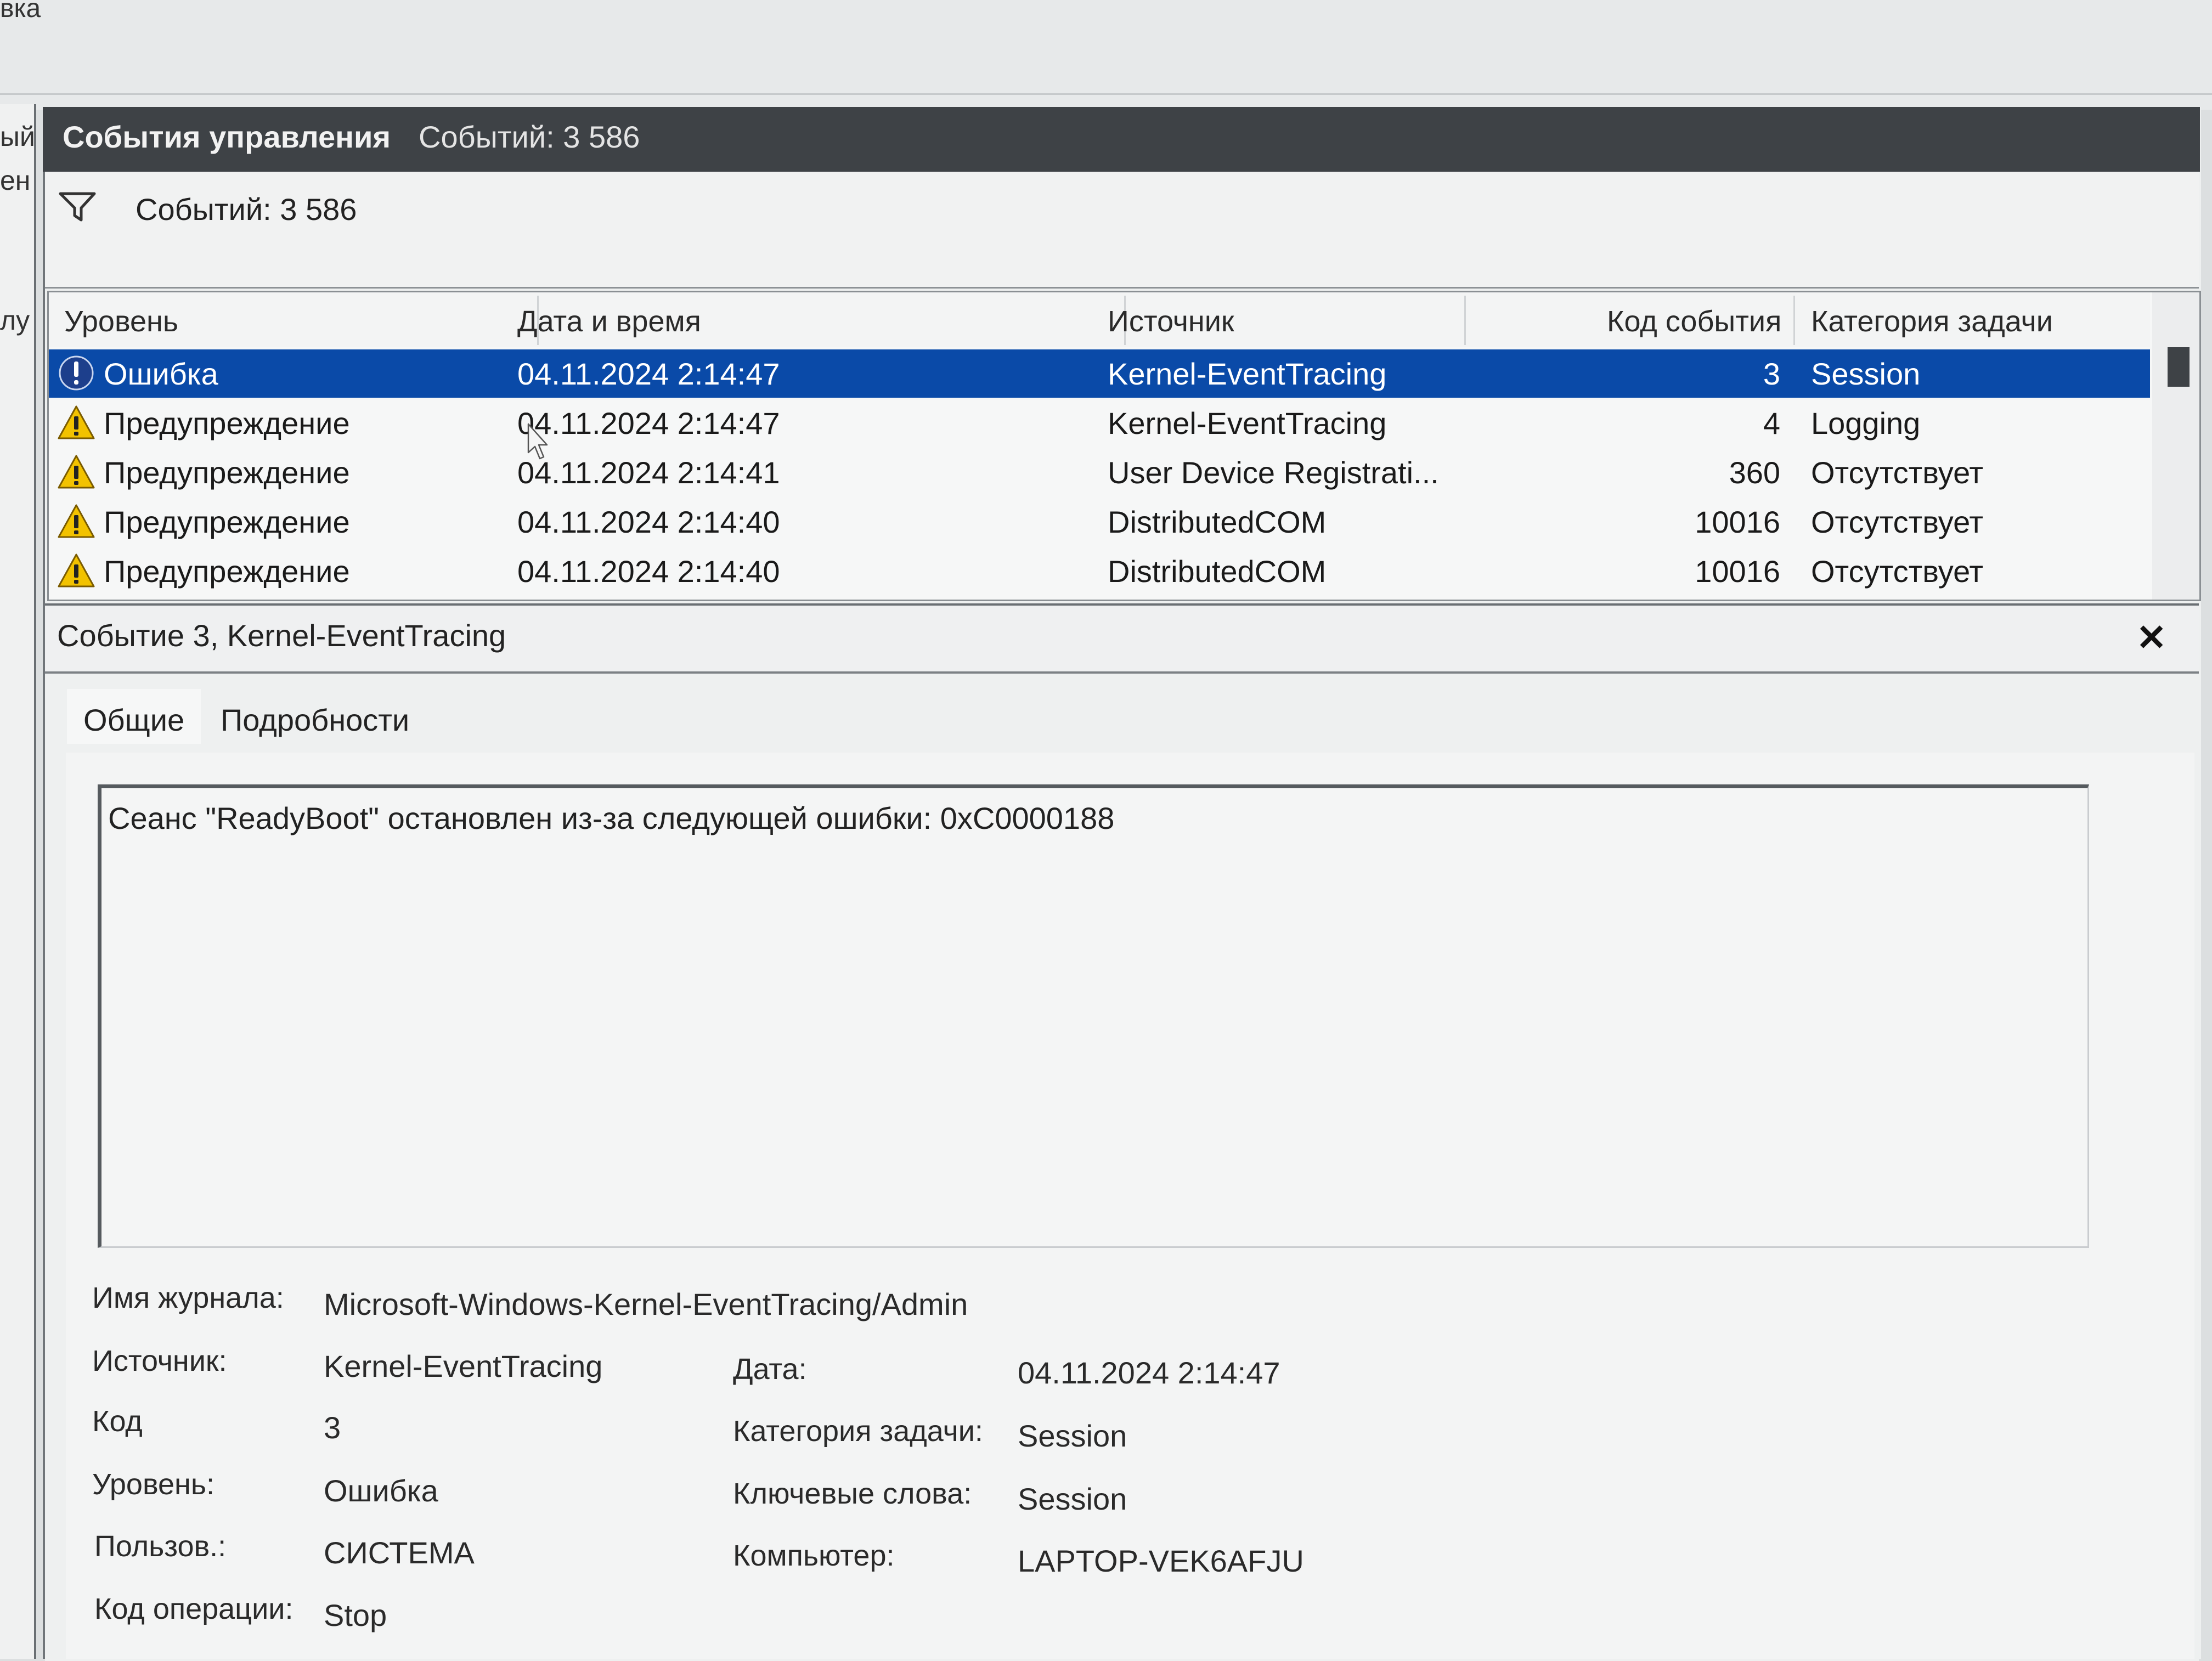 This screenshot has width=2212, height=1661. Describe the element at coordinates (76, 373) in the screenshot. I see `error-icon` at that location.